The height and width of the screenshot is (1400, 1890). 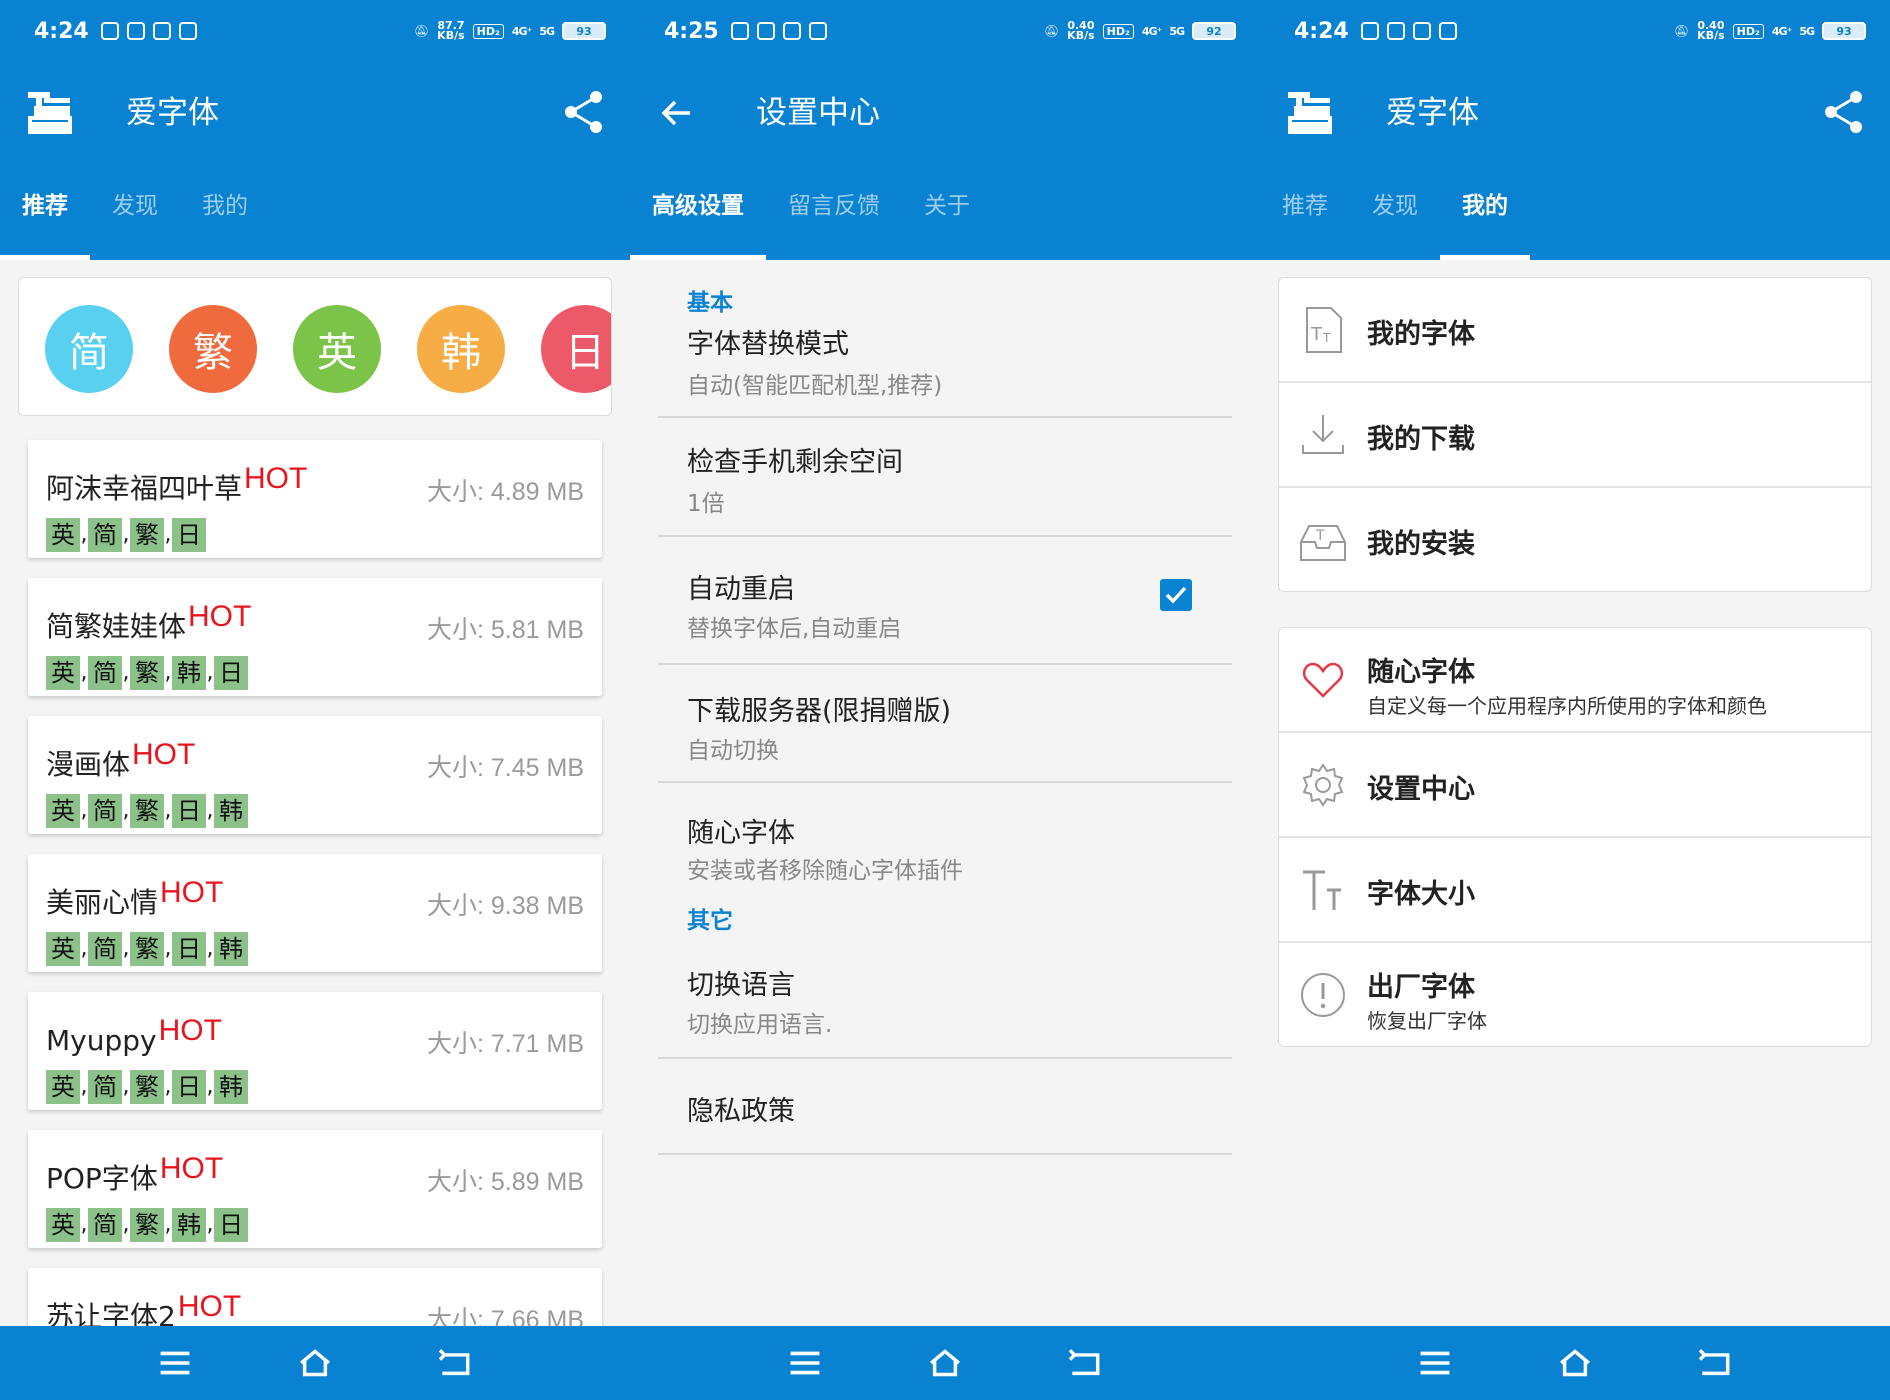 What do you see at coordinates (945, 1107) in the screenshot?
I see `setting-privacy-policy: 隐私政策` at bounding box center [945, 1107].